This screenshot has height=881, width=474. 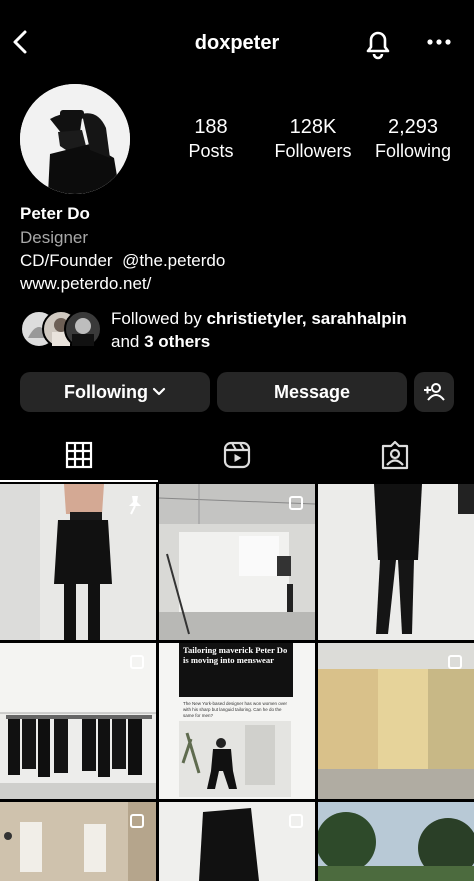 I want to click on profile-website-link: www.peterdo.net/, so click(x=85, y=284).